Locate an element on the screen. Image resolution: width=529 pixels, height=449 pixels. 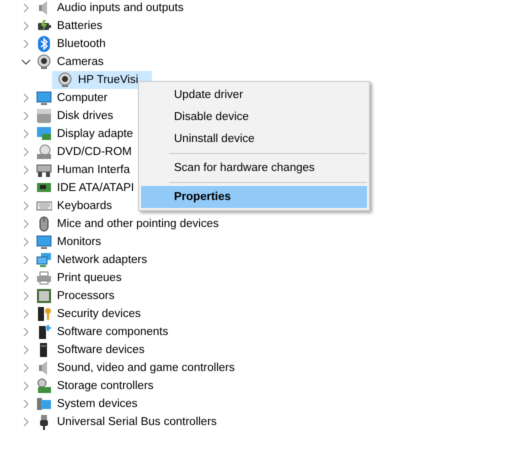
tree-item: Human Interfa is located at coordinates (93, 170).